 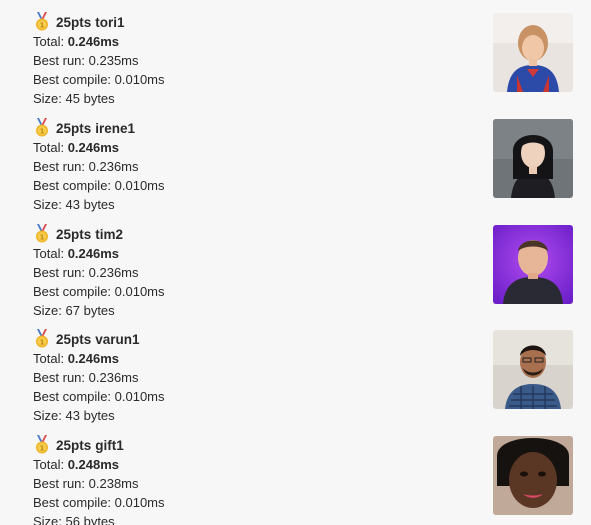 I want to click on entry-username: tim2, so click(x=109, y=234).